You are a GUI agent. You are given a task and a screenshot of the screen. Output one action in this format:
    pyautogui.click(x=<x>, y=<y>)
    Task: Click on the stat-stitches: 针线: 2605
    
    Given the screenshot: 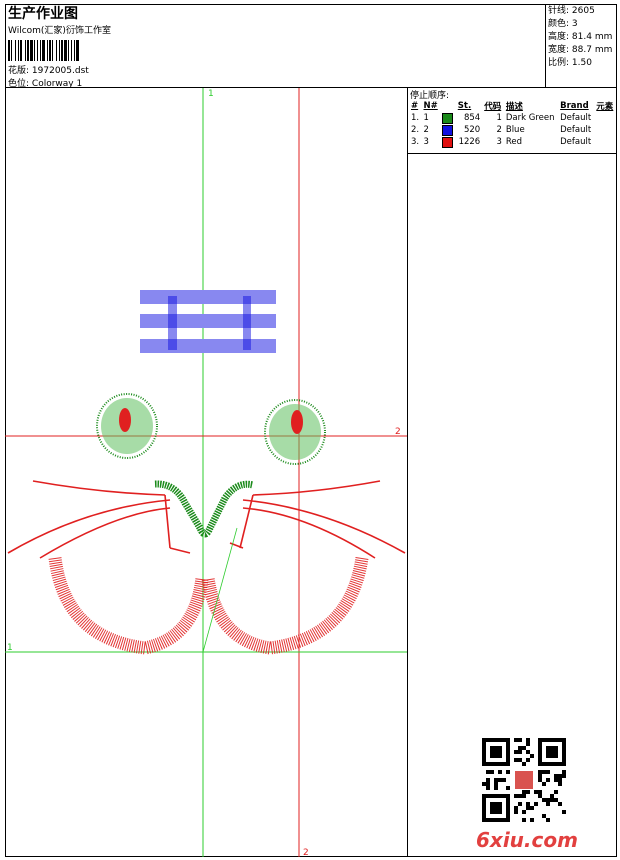 What is the action you would take?
    pyautogui.click(x=571, y=11)
    